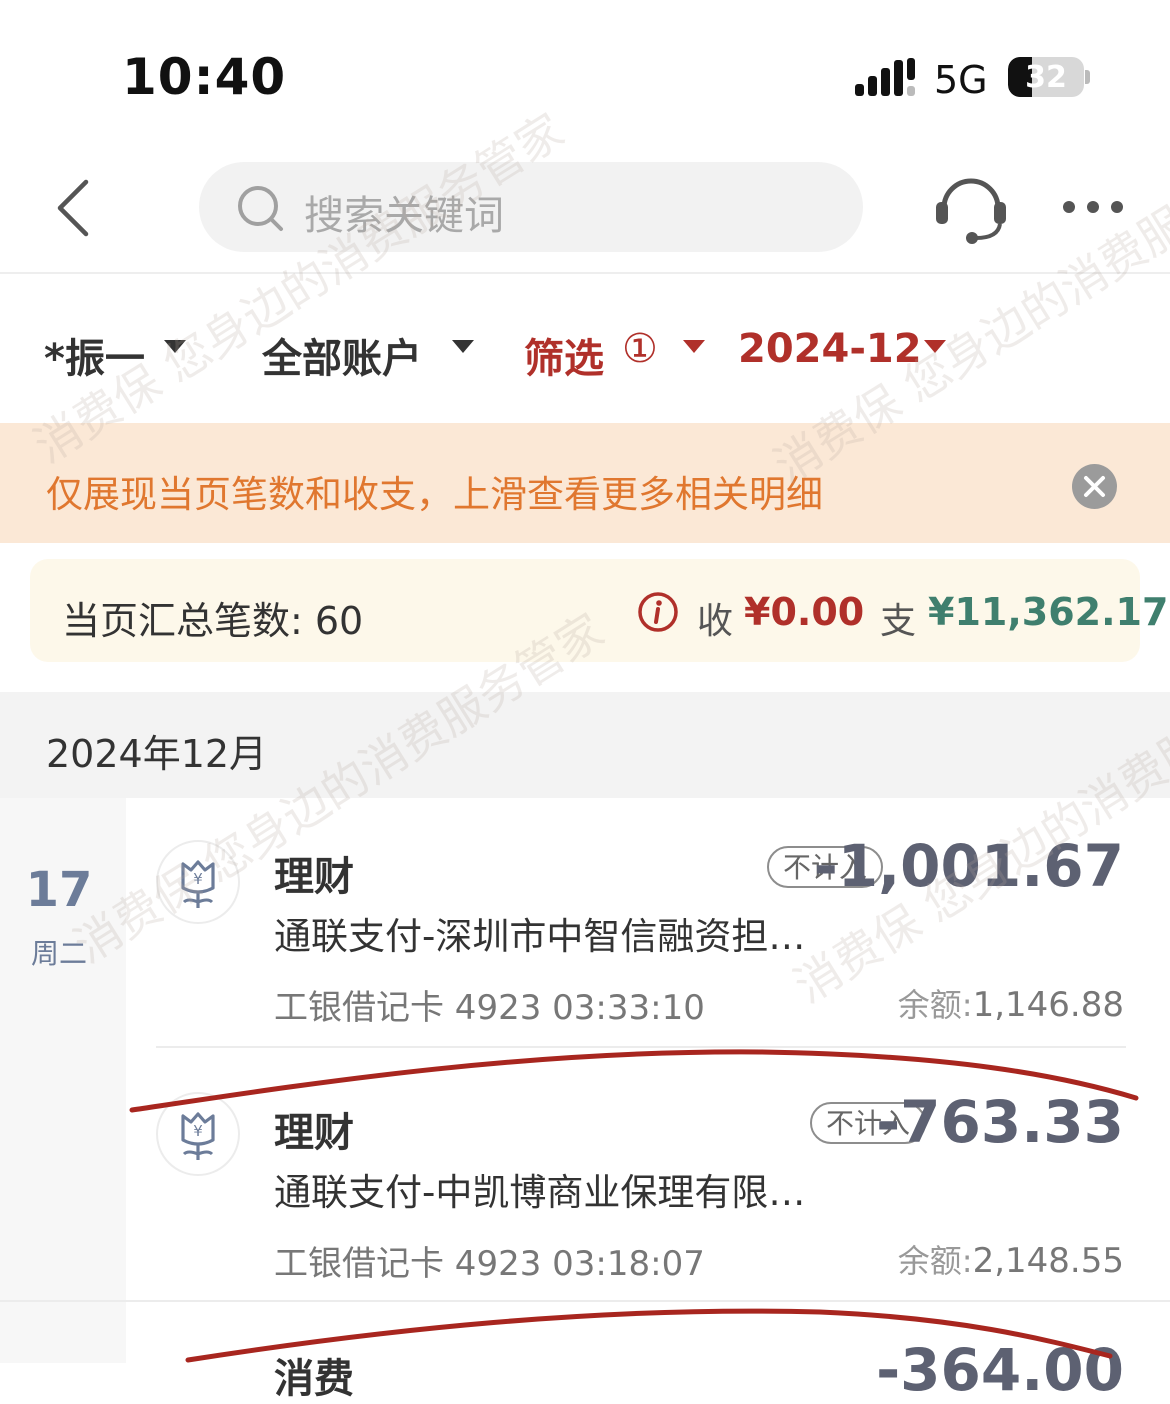  I want to click on notice-text: 仅展现当页笔数和收支，上滑查看更多相关明细, so click(434, 494).